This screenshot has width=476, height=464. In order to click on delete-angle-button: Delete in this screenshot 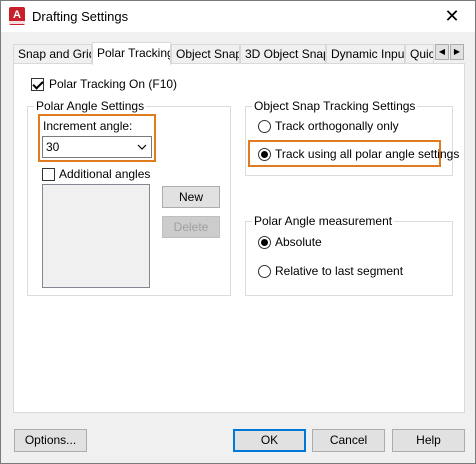, I will do `click(191, 227)`.